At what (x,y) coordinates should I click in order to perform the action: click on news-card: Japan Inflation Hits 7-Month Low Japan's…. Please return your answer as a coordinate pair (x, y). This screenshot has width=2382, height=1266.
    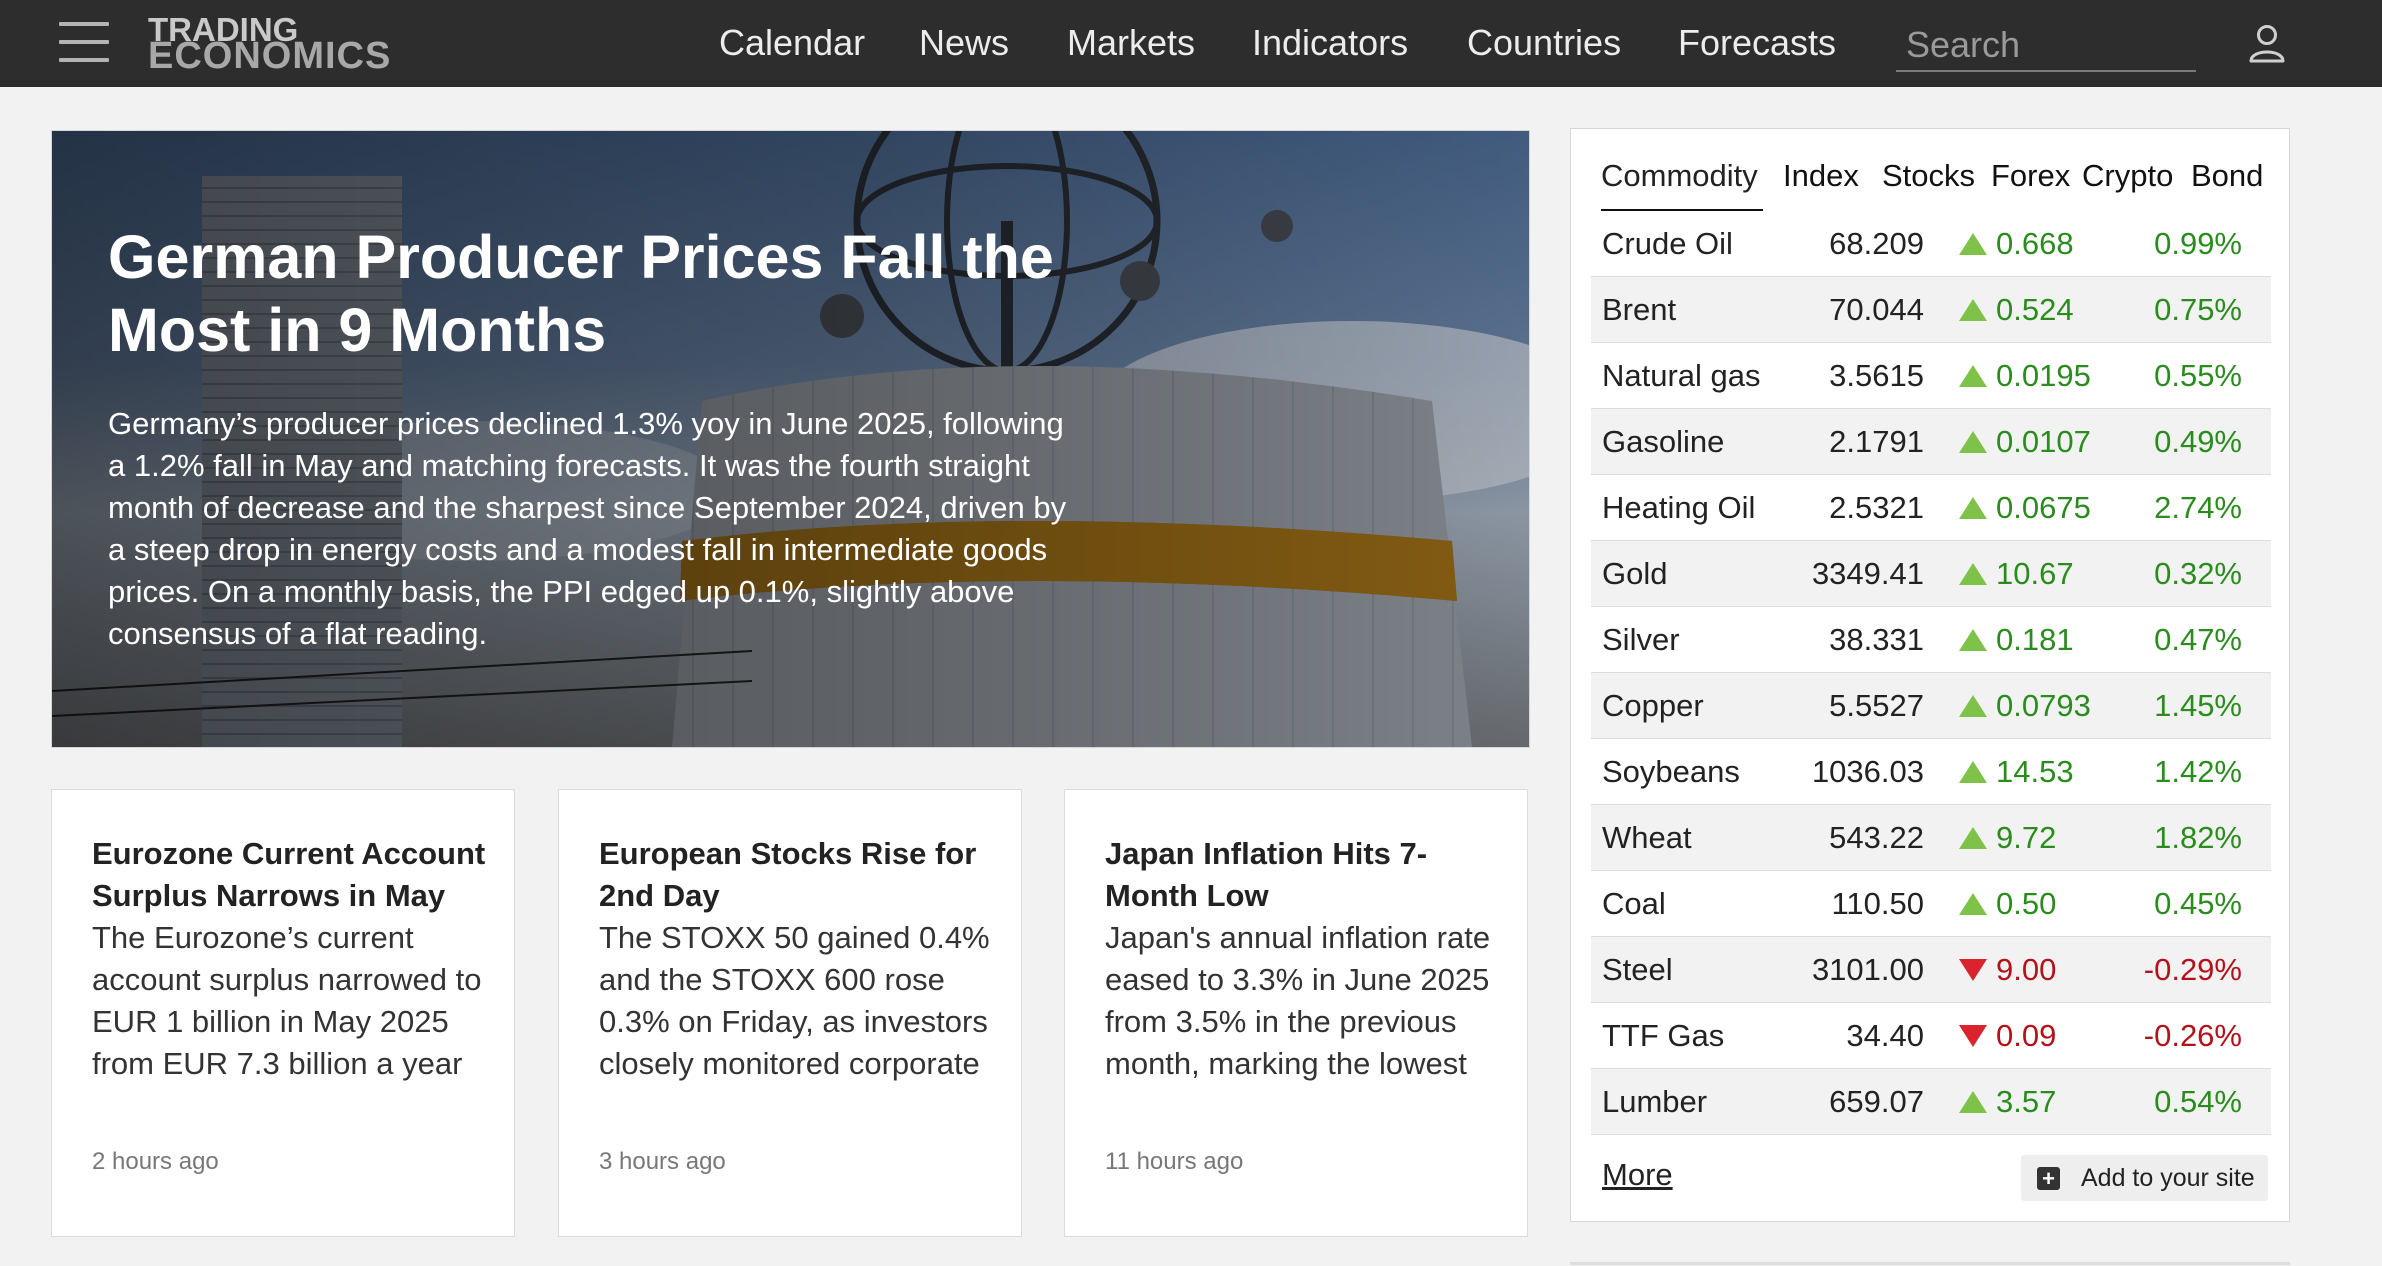
    Looking at the image, I should click on (1296, 1013).